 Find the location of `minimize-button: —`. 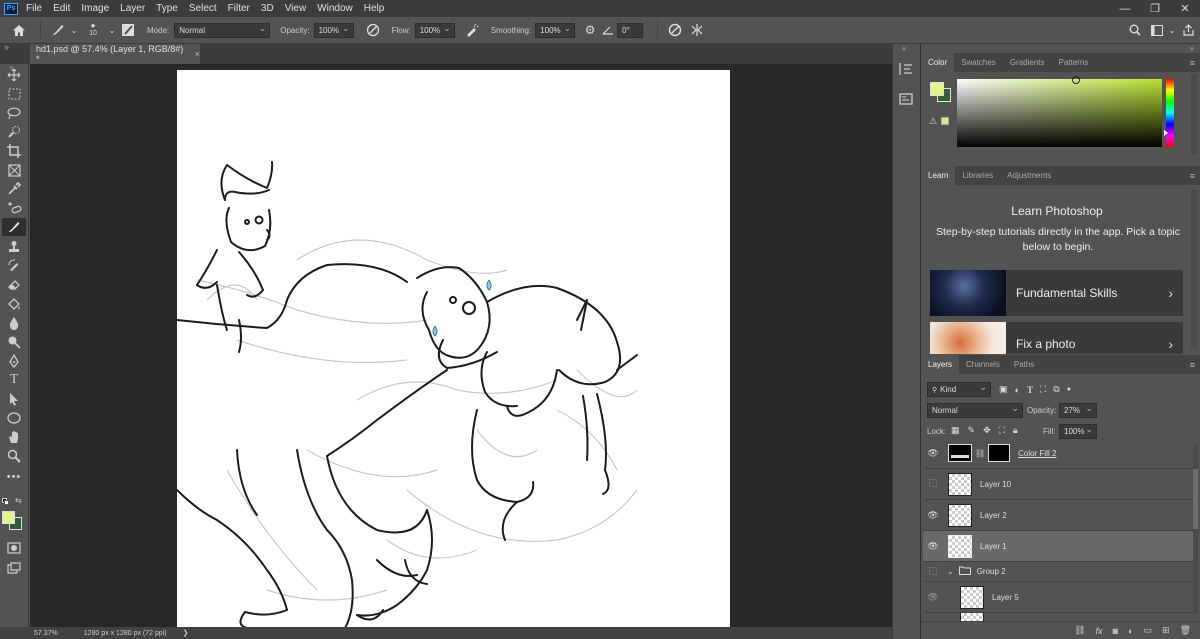

minimize-button: — is located at coordinates (1125, 9).